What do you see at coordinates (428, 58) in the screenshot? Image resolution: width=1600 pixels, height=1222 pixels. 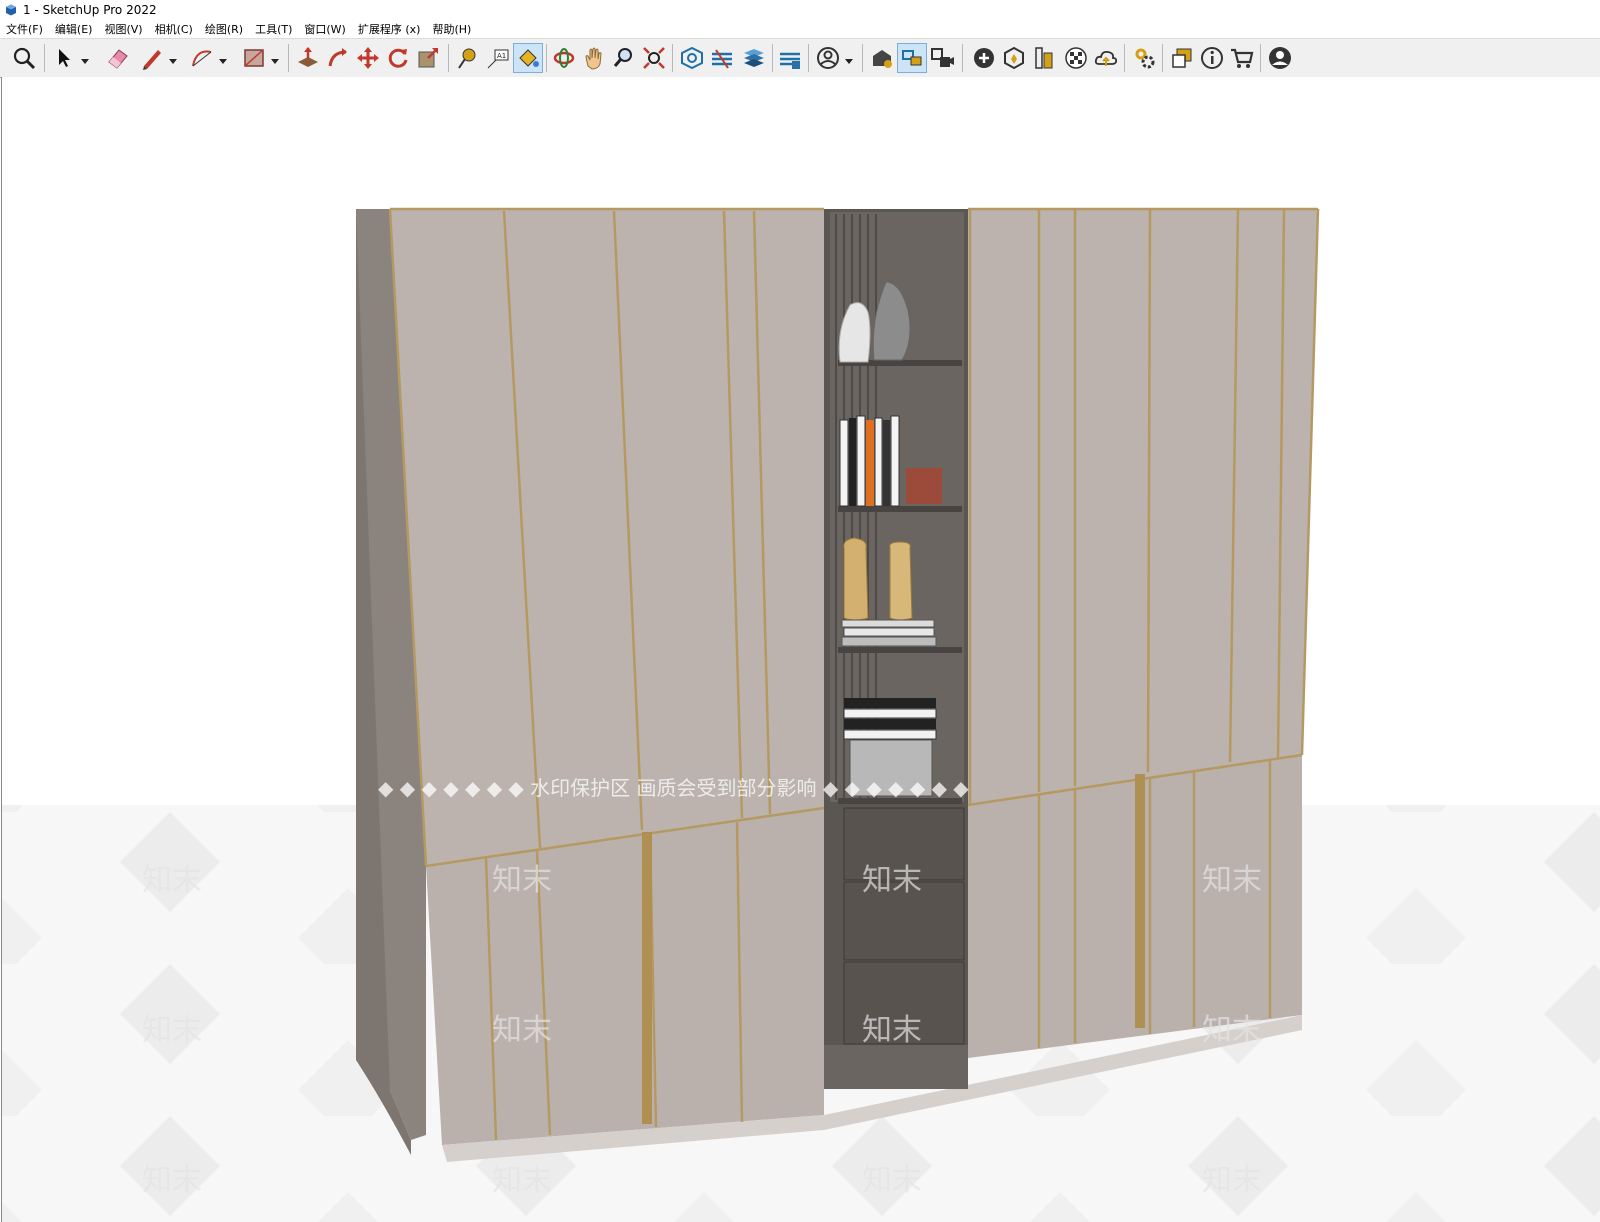 I see `scale-icon` at bounding box center [428, 58].